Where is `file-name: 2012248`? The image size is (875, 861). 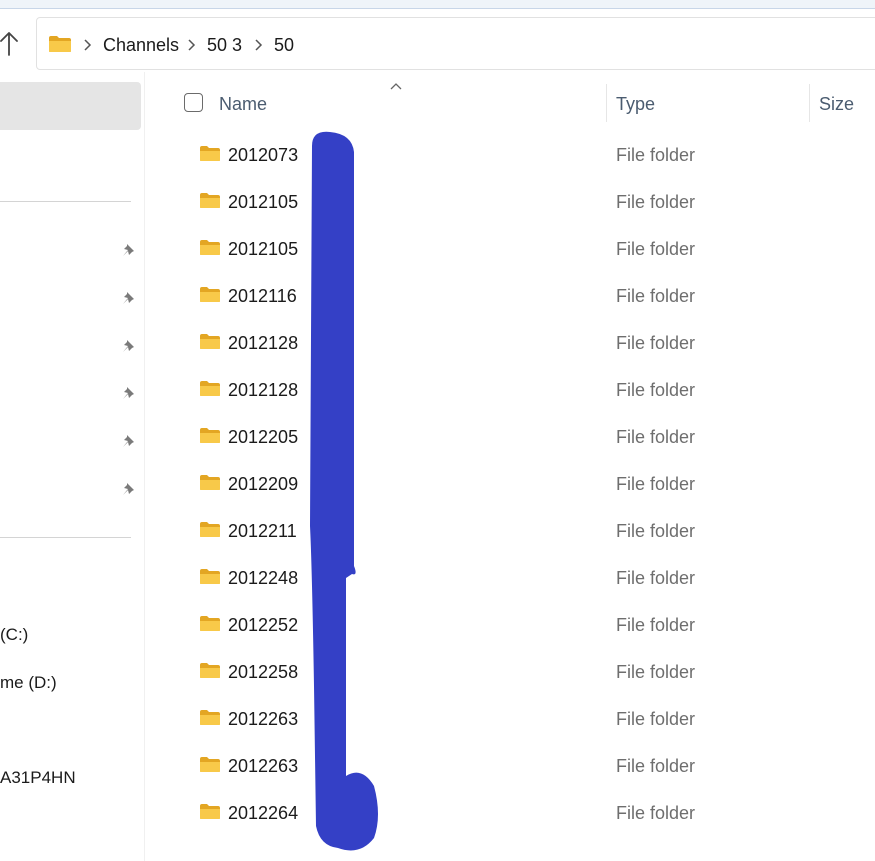 file-name: 2012248 is located at coordinates (263, 578).